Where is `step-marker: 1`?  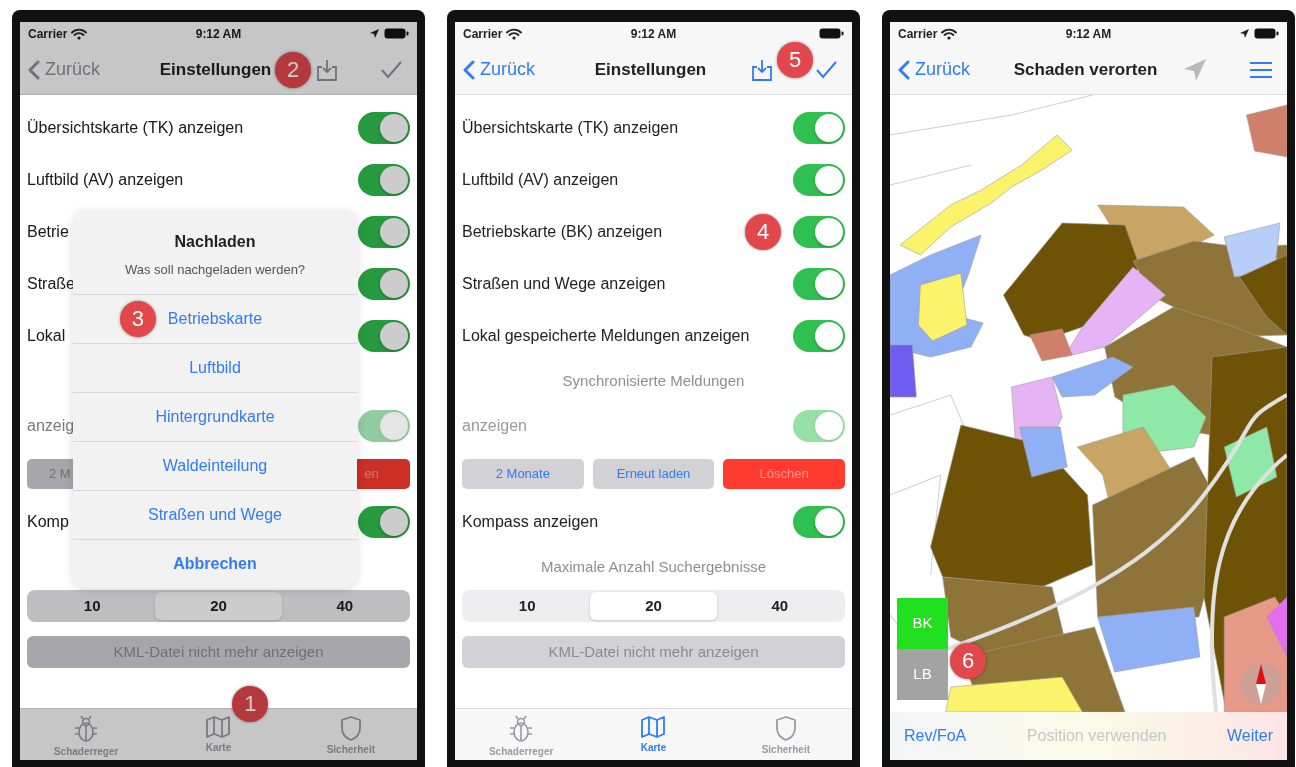
step-marker: 1 is located at coordinates (250, 704).